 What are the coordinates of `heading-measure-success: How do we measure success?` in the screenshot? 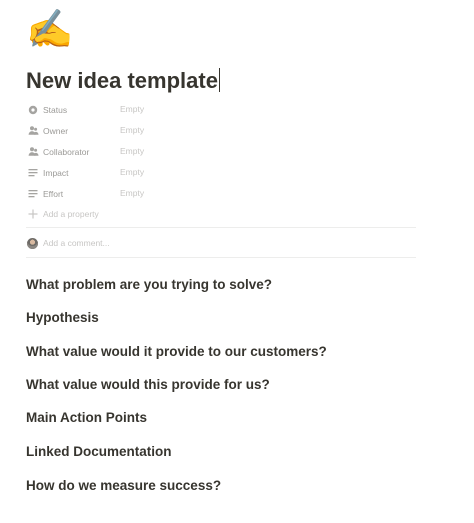 It's located at (123, 486).